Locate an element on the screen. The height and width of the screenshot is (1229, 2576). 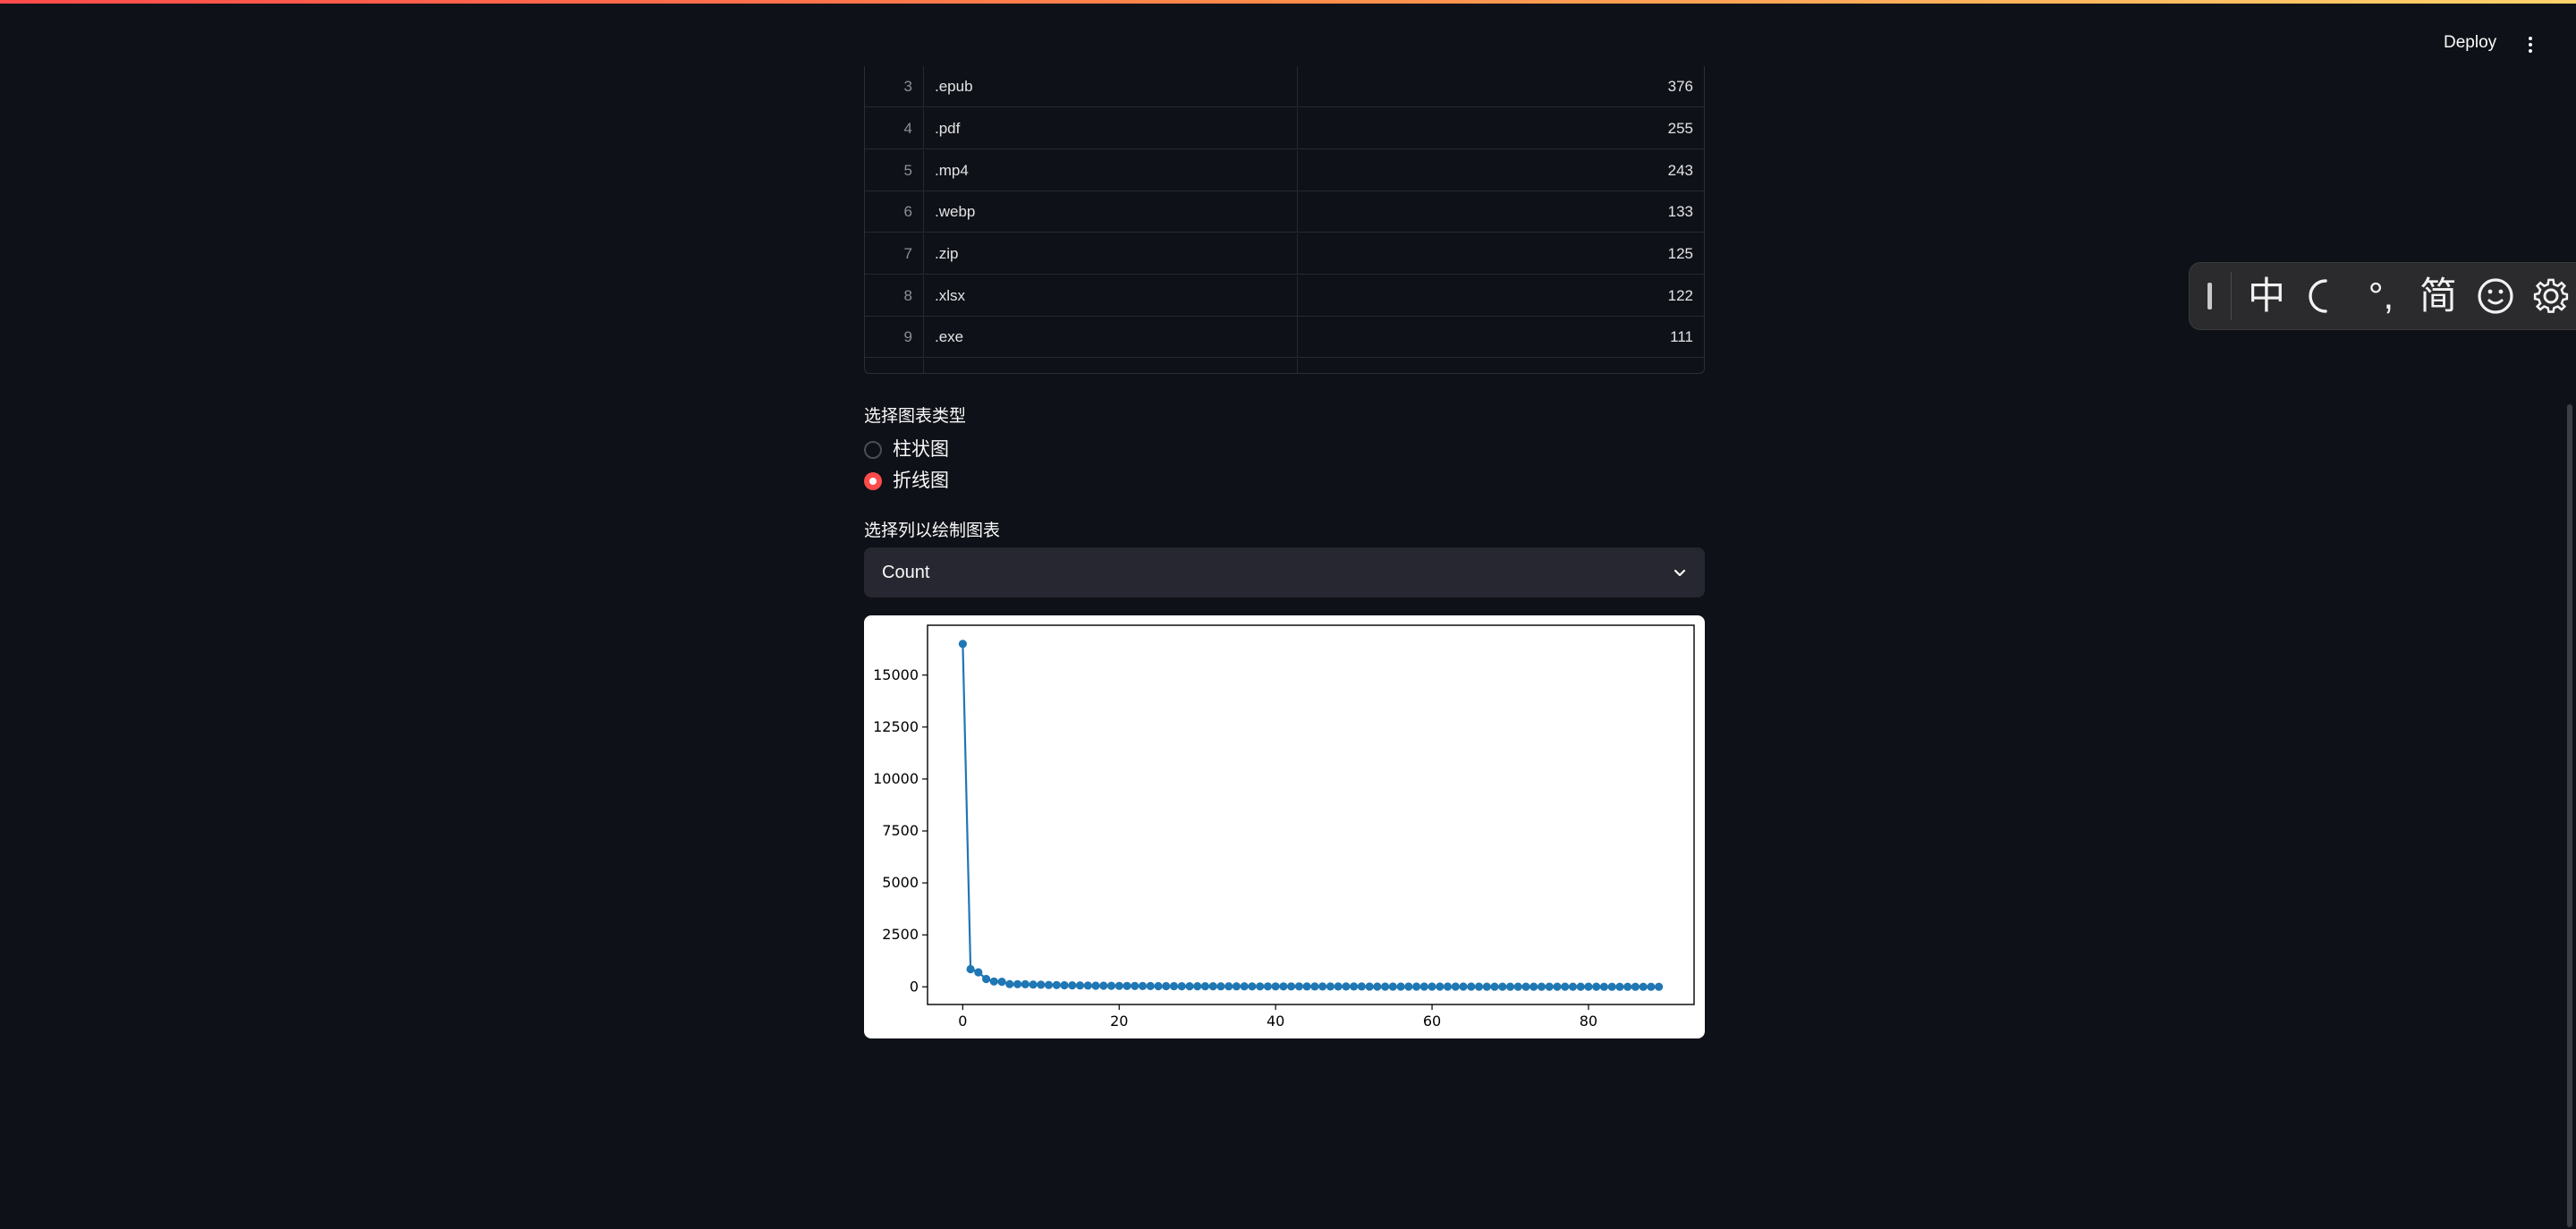
scroll-thumb is located at coordinates (2569, 815).